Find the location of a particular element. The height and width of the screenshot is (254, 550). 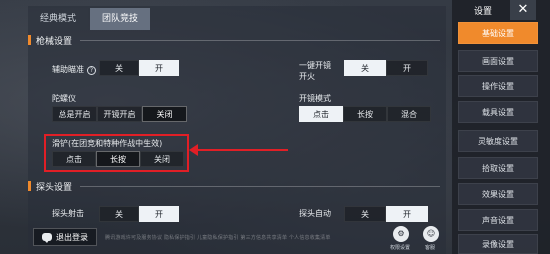

slide-off: 关闭 is located at coordinates (162, 159).